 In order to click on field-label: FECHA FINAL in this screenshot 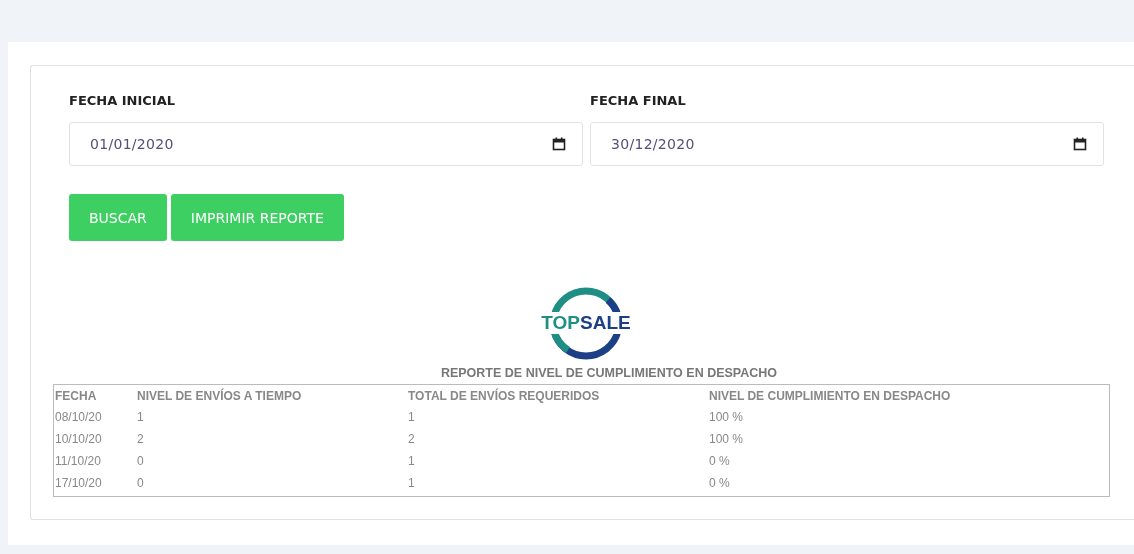, I will do `click(638, 101)`.